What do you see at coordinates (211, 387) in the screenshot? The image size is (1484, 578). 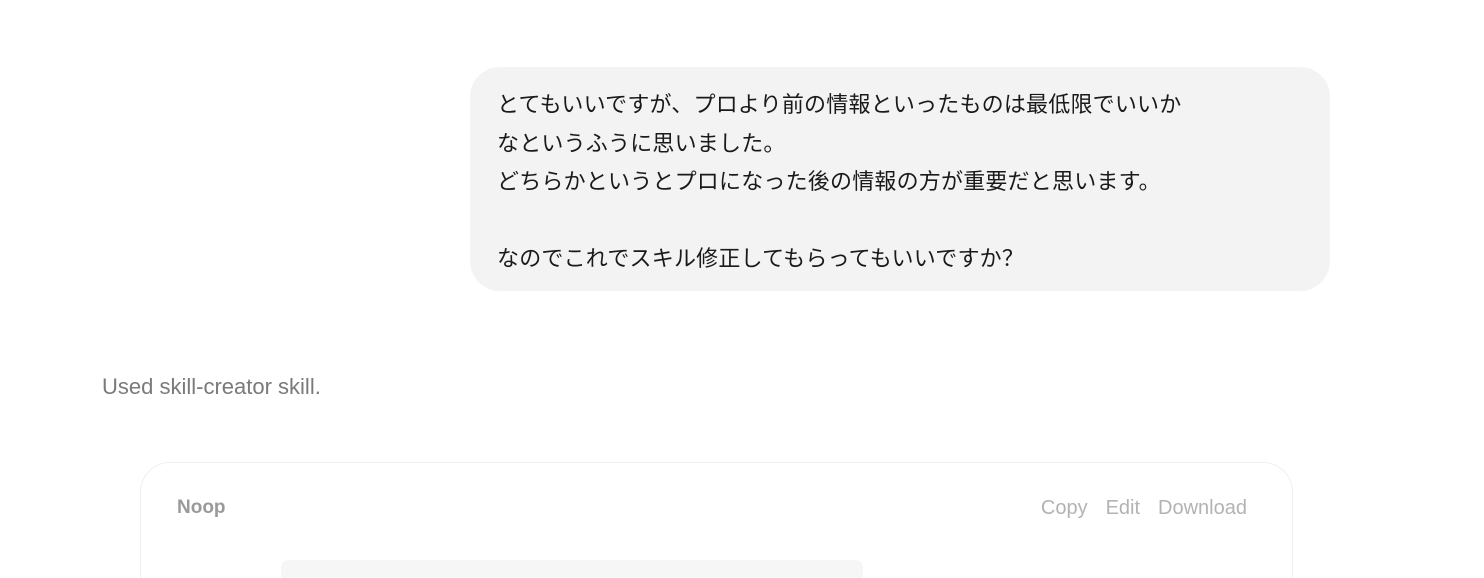 I see `skill-status-text: Used skill-creator skill.` at bounding box center [211, 387].